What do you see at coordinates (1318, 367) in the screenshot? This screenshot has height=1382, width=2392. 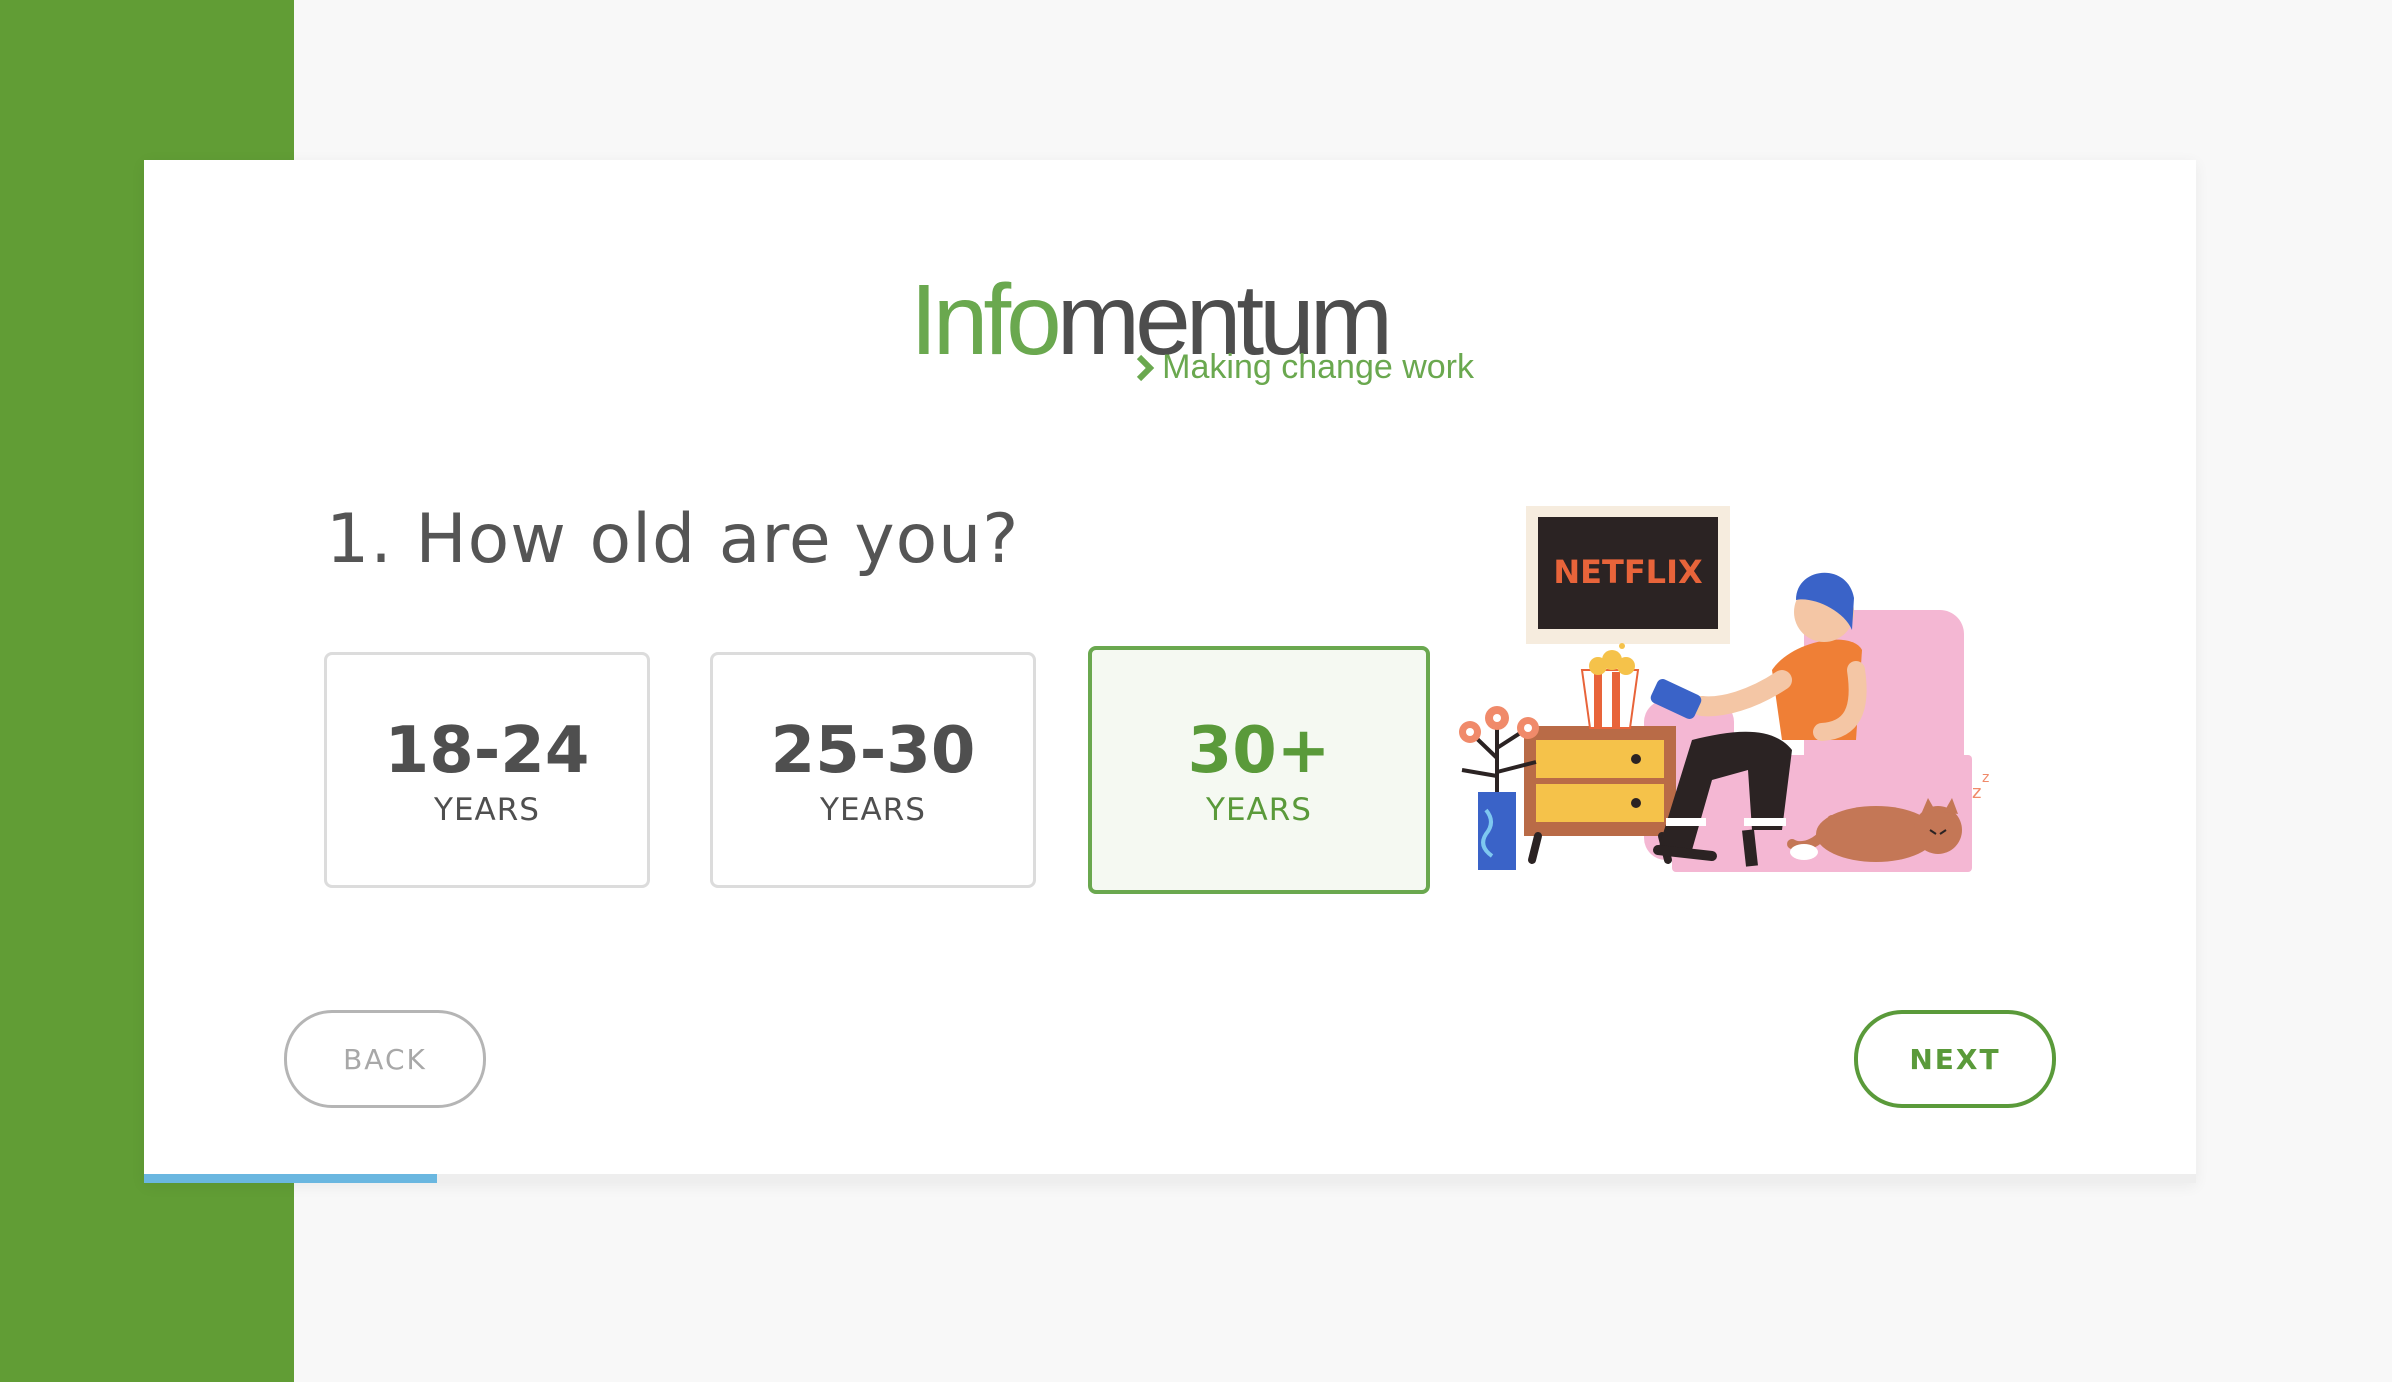 I see `tagline-text: Making change work` at bounding box center [1318, 367].